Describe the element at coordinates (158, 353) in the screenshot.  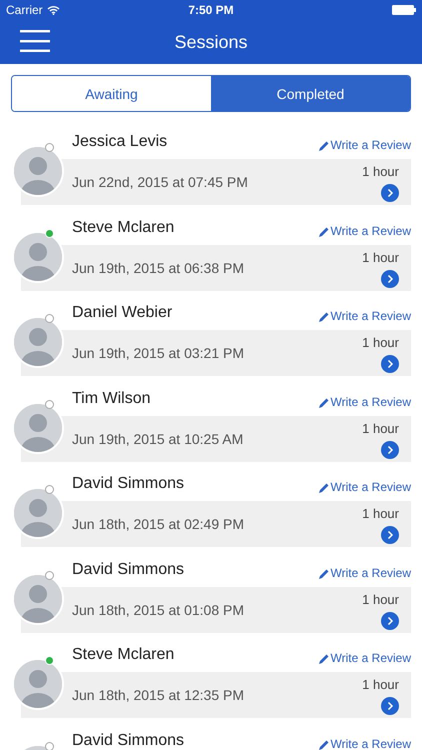
I see `session-date: Jun 19th, 2015 at 03:21 PM` at that location.